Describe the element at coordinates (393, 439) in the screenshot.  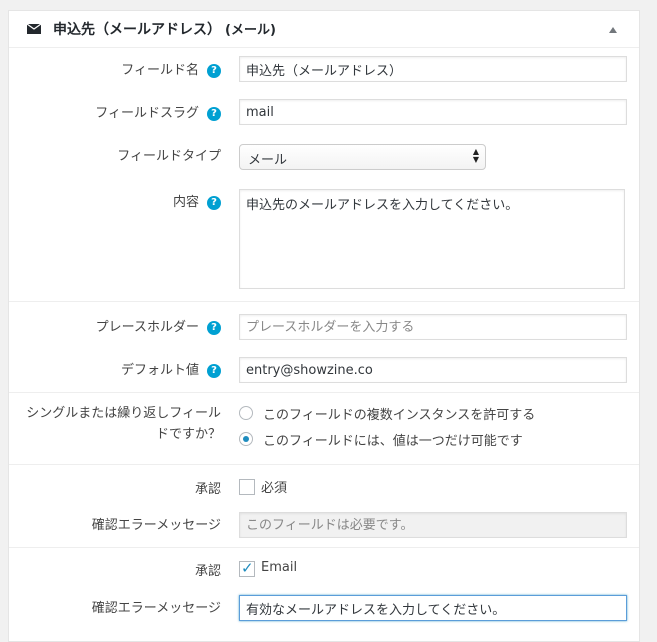
I see `radio-single-value-label: このフィールドには、値は一つだけ可能です` at that location.